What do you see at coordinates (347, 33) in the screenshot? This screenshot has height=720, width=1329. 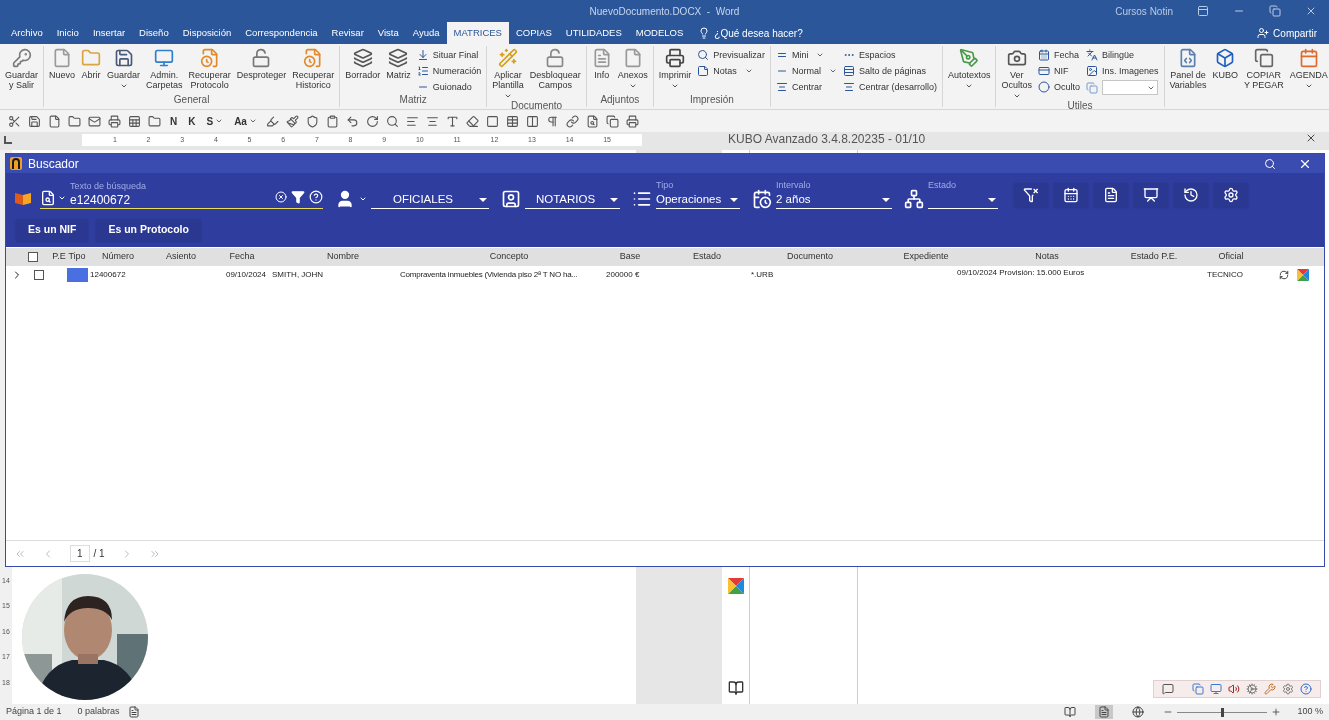 I see `ribbon-tab: Revisar` at bounding box center [347, 33].